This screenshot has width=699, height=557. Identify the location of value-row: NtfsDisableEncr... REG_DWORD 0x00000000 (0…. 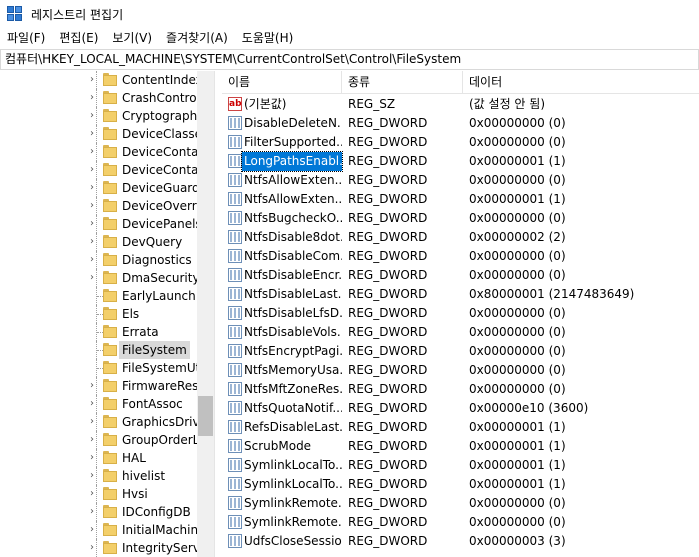
(460, 275).